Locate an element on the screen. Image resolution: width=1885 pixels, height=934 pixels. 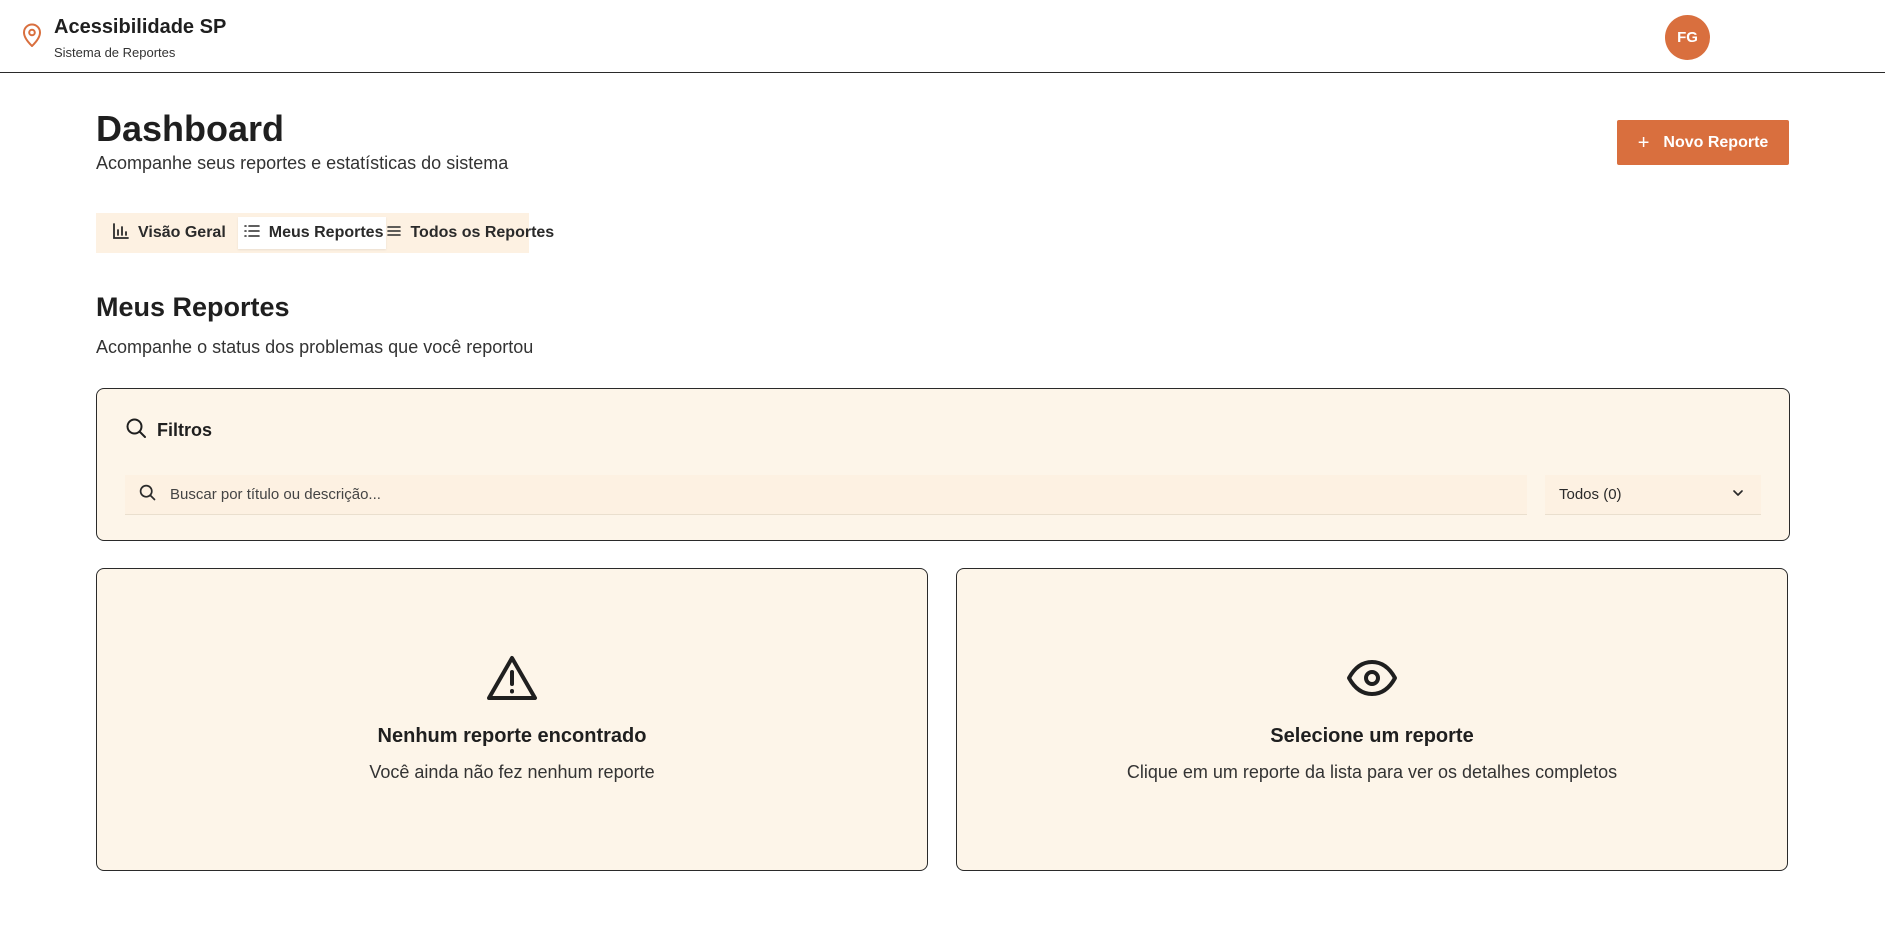
brand-title: Acessibilidade SP is located at coordinates (140, 27).